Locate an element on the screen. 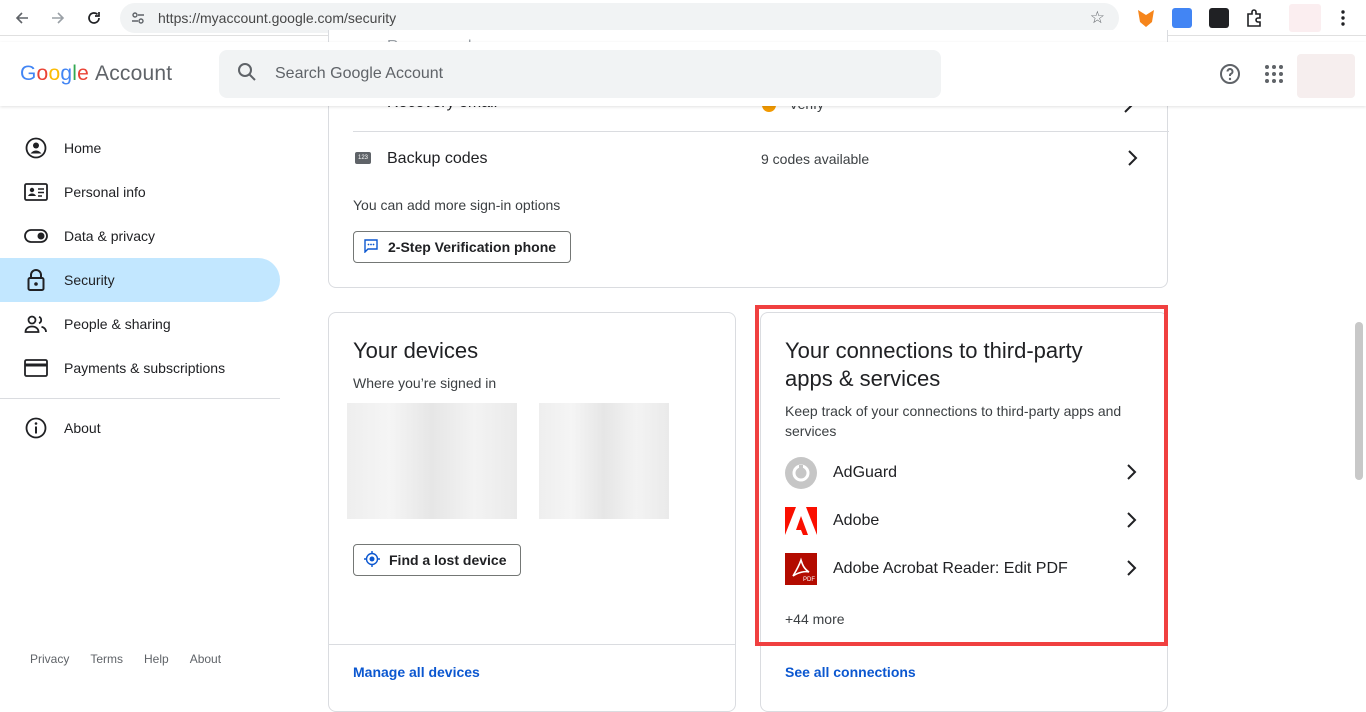 Image resolution: width=1366 pixels, height=712 pixels. backup-codes-value: 9 codes available is located at coordinates (815, 159).